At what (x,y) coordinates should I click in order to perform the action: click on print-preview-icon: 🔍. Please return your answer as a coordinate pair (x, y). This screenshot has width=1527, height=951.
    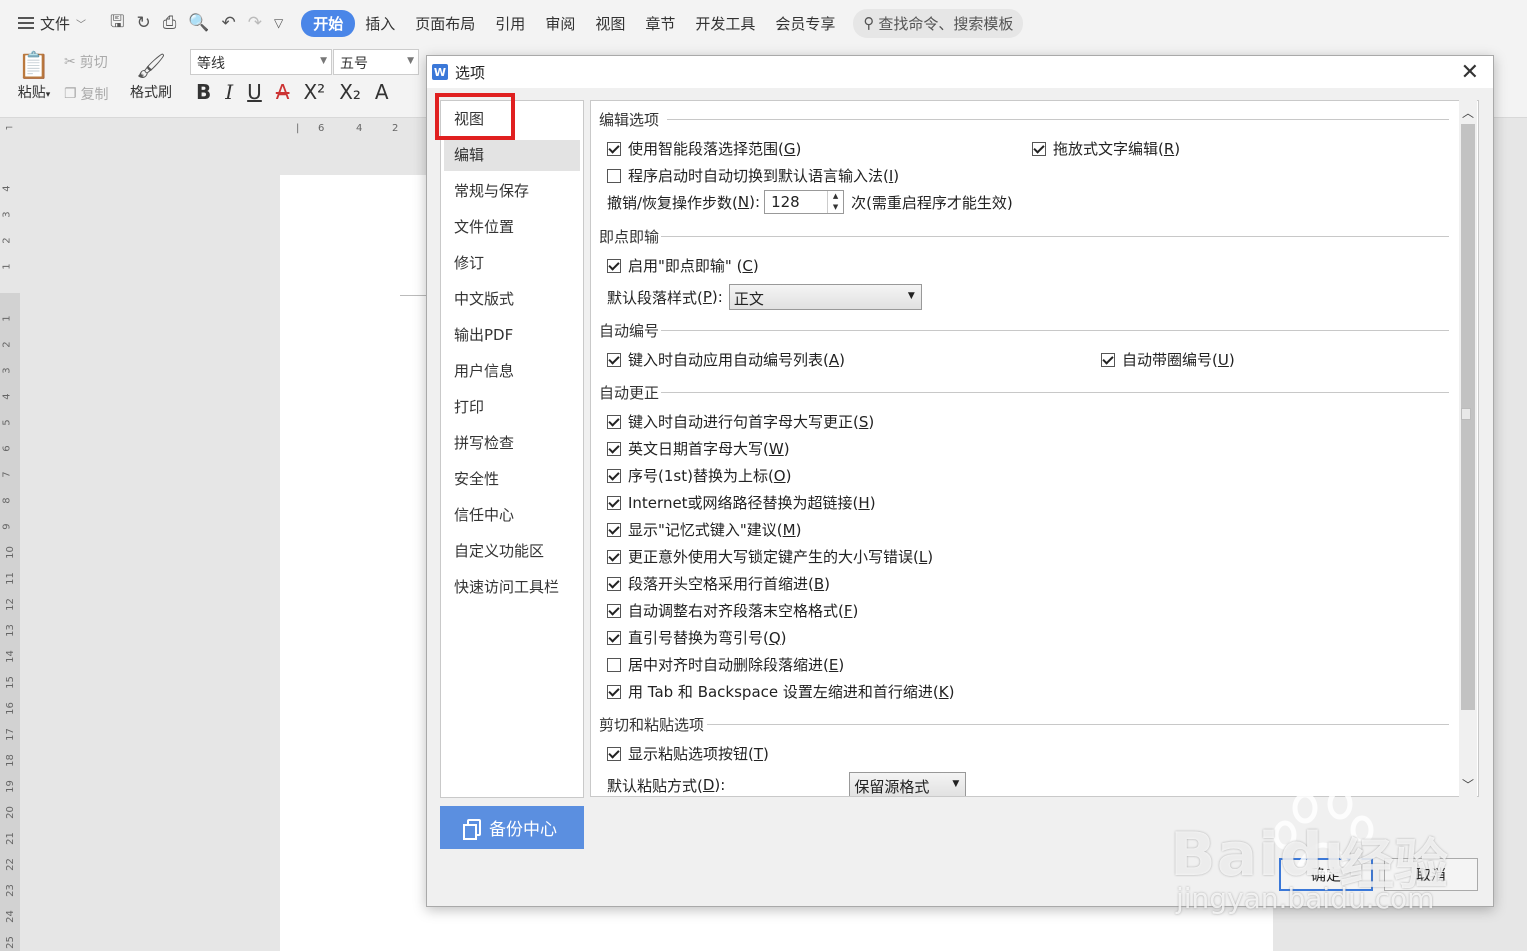
    Looking at the image, I should click on (198, 23).